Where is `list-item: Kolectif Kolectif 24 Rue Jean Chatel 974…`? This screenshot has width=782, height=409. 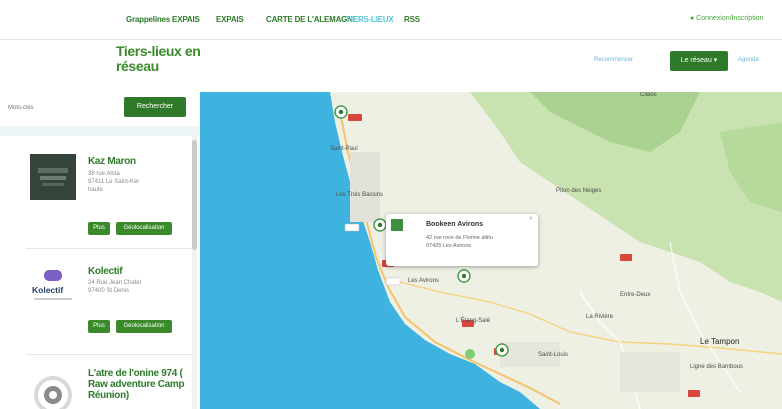 list-item: Kolectif Kolectif 24 Rue Jean Chatel 974… is located at coordinates (109, 300).